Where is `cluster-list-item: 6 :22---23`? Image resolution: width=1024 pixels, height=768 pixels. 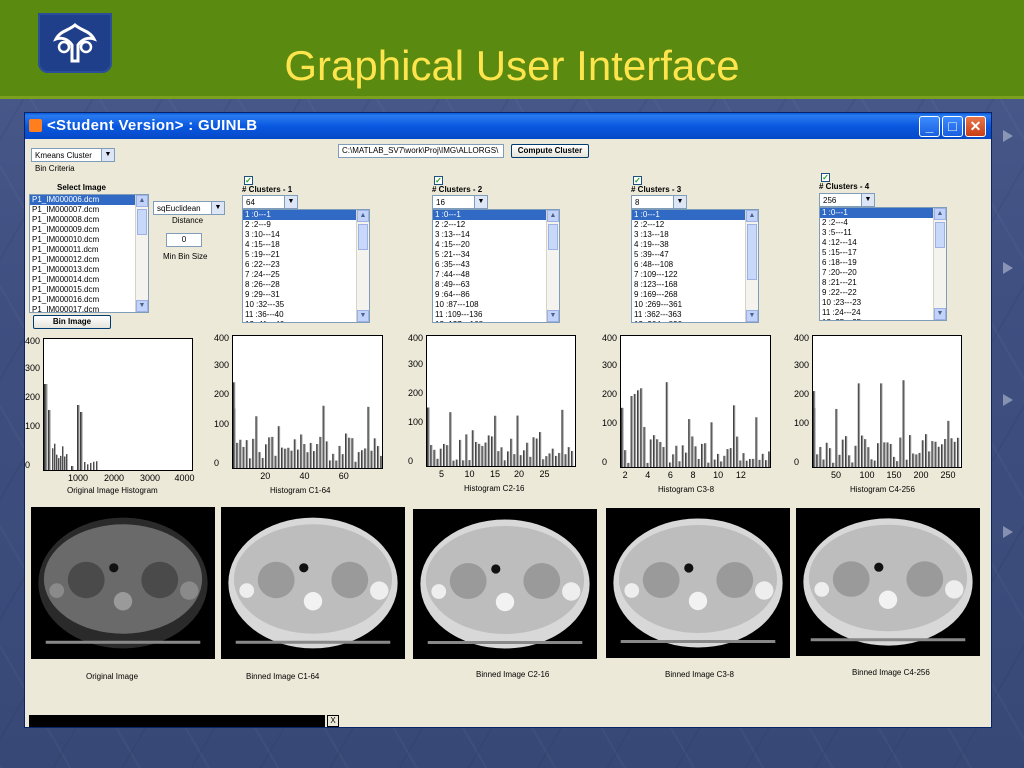
cluster-list-item: 6 :22---23 is located at coordinates (300, 265).